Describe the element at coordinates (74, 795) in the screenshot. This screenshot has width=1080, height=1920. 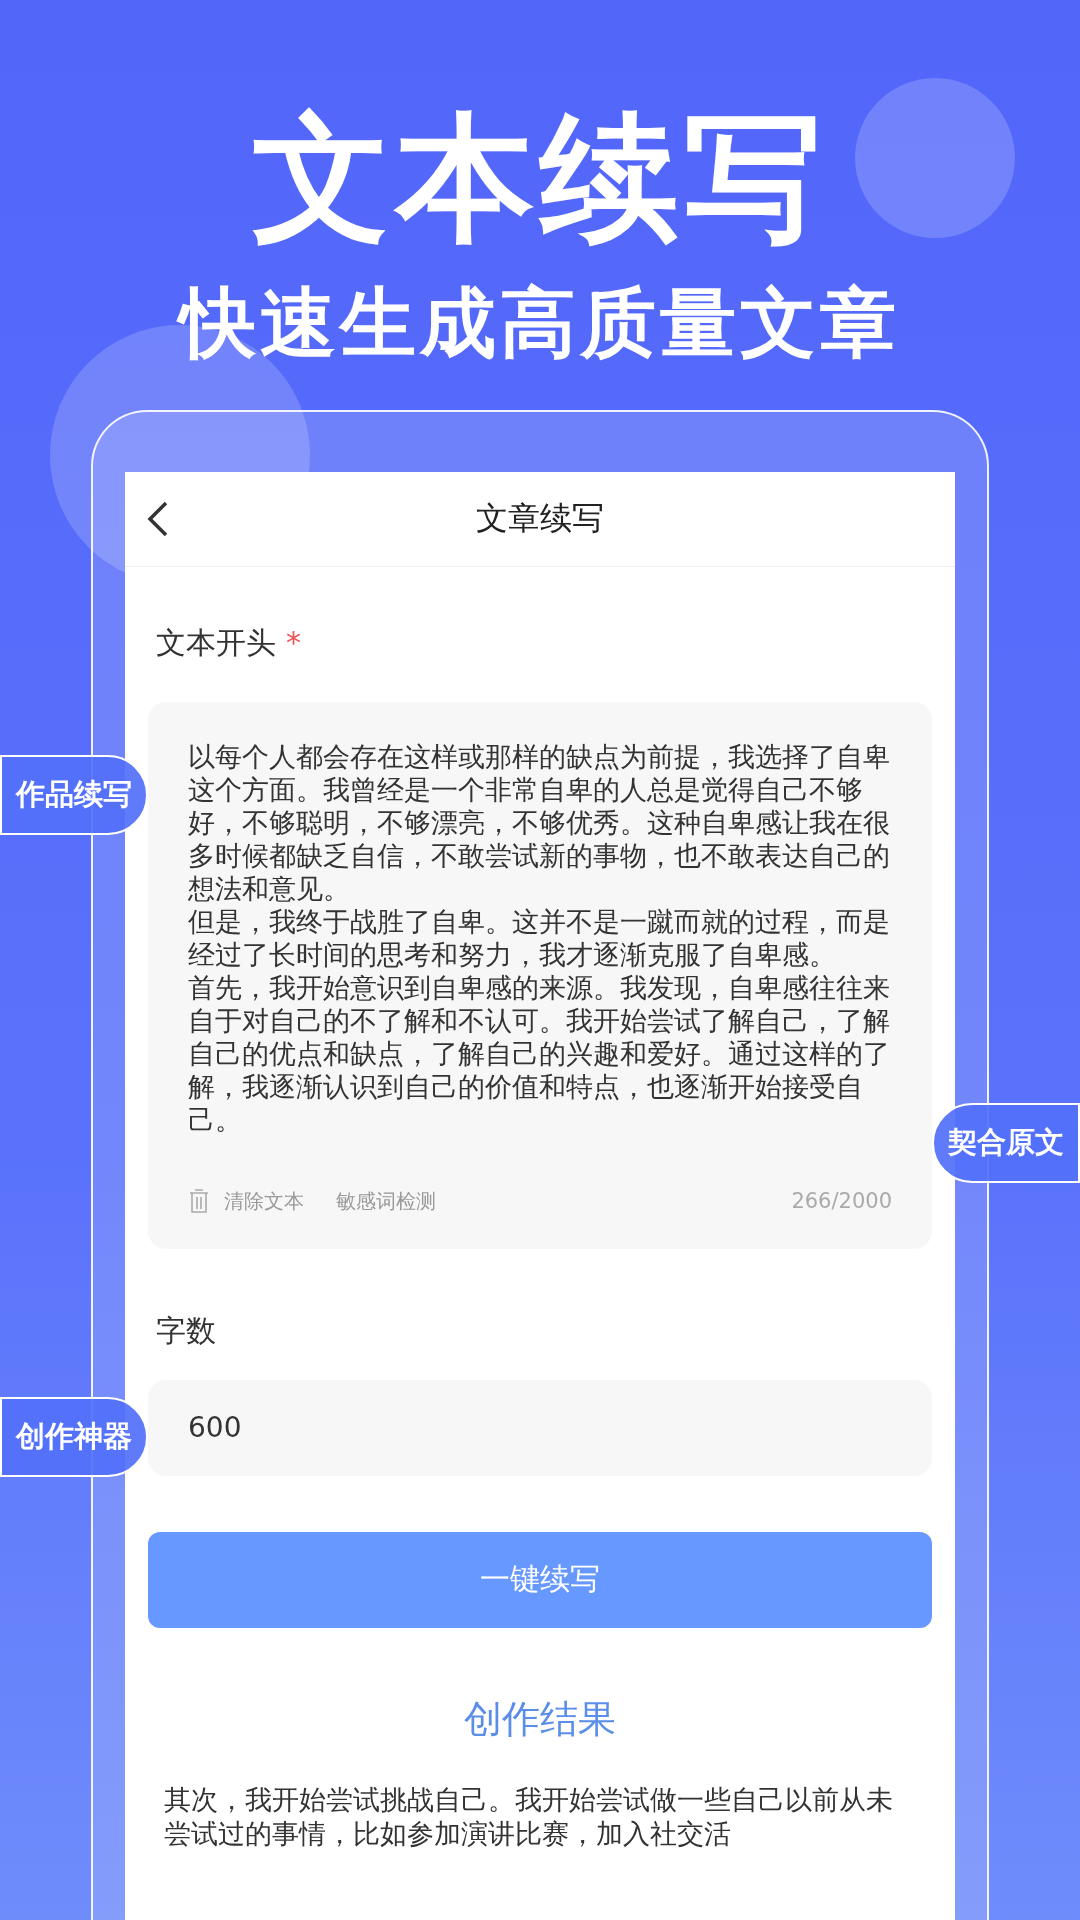
I see `feature-badge: 作品续写` at that location.